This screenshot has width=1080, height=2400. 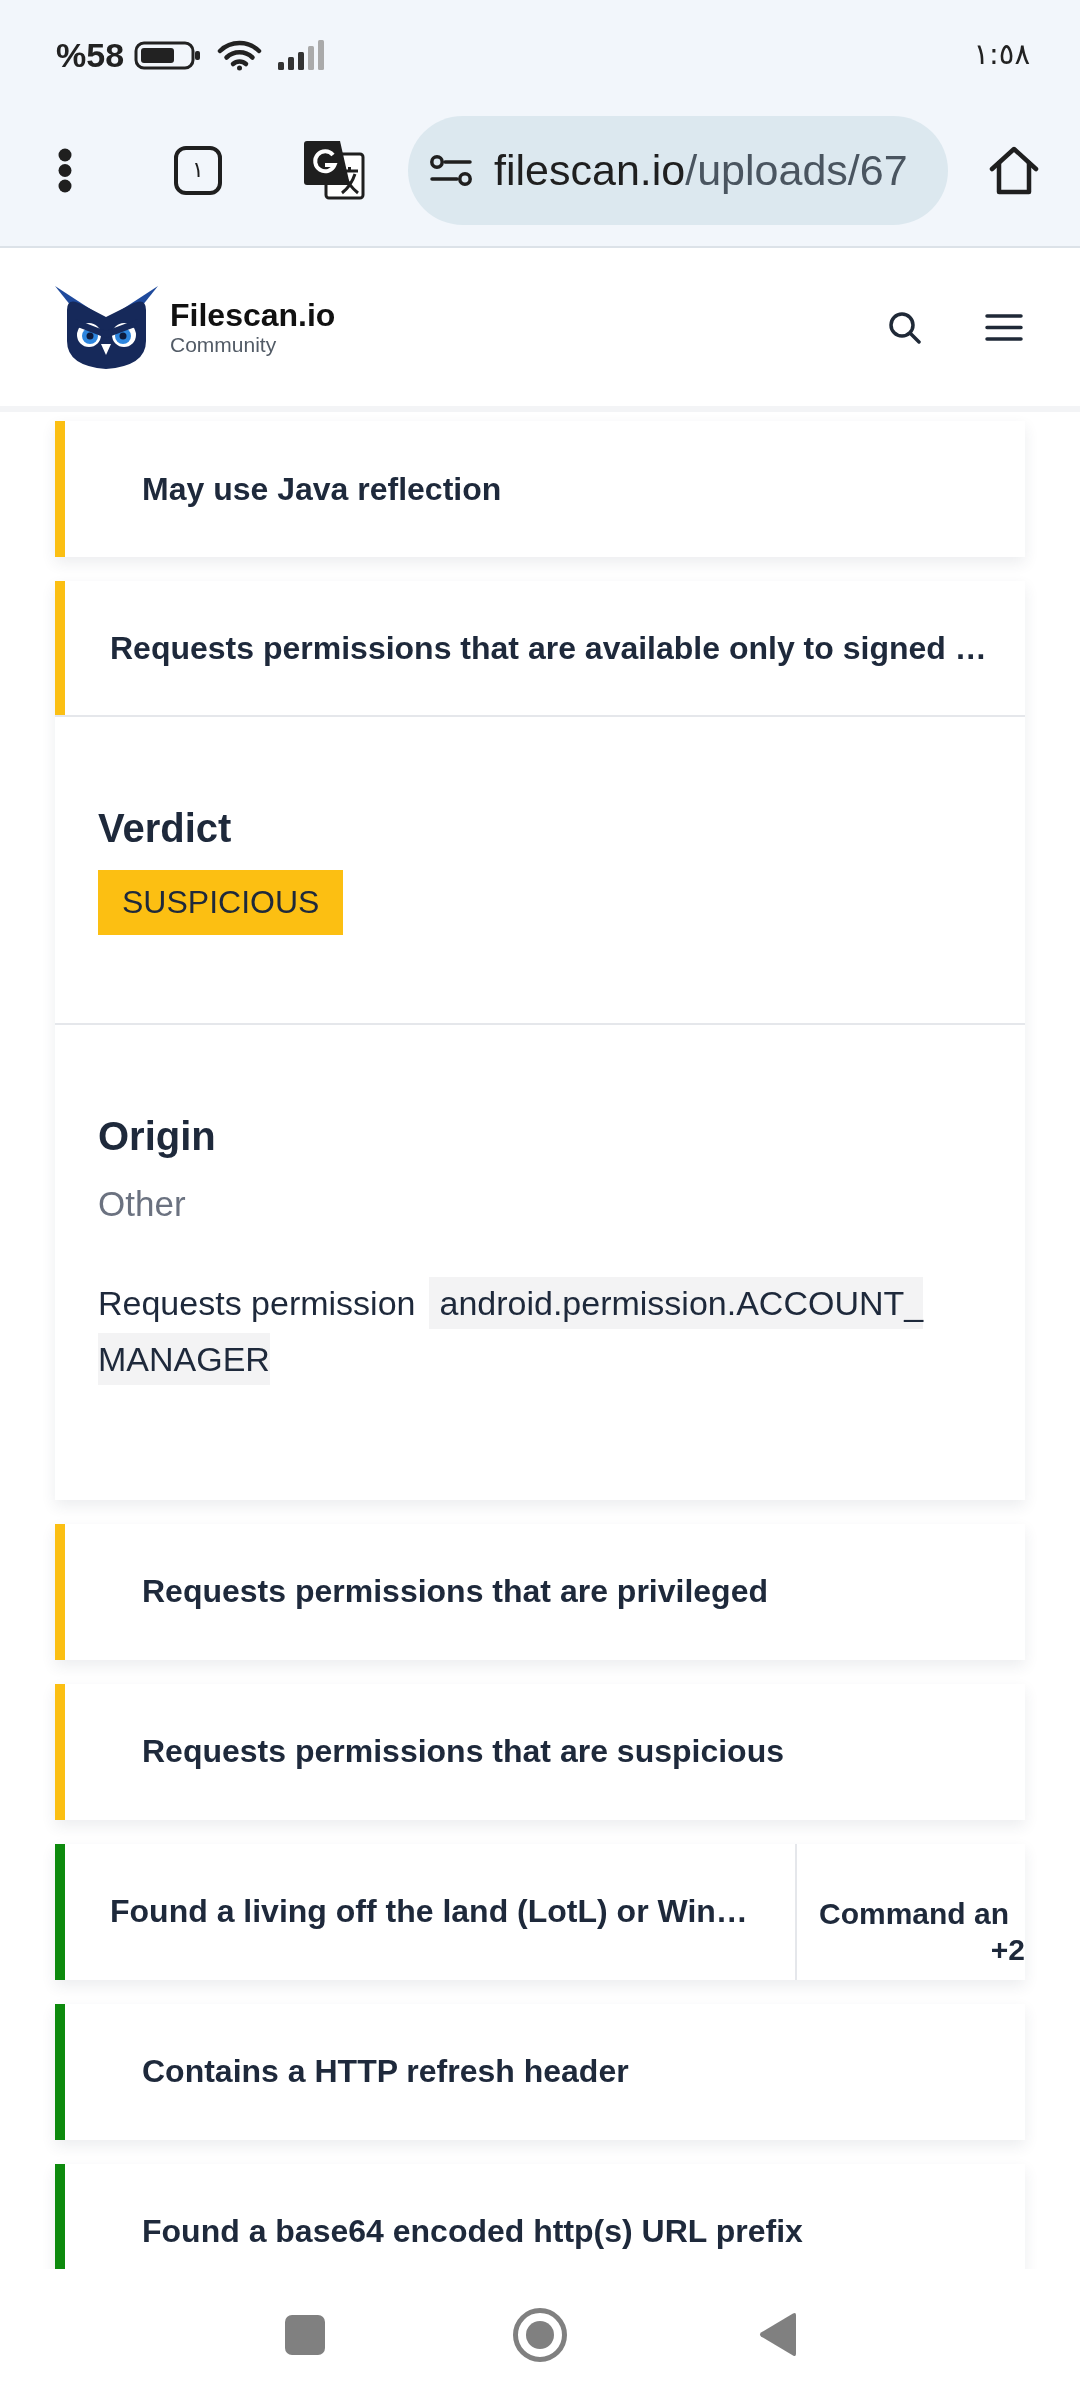 I want to click on translate-icon, so click(x=334, y=170).